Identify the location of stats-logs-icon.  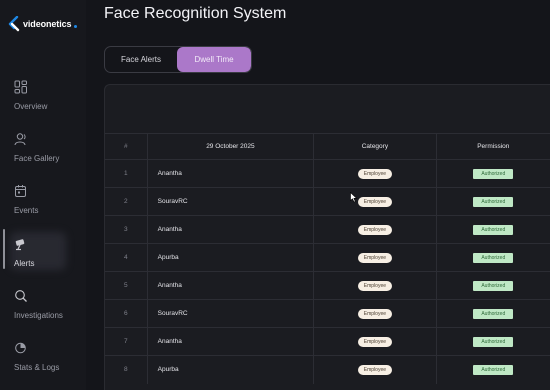
(20, 348).